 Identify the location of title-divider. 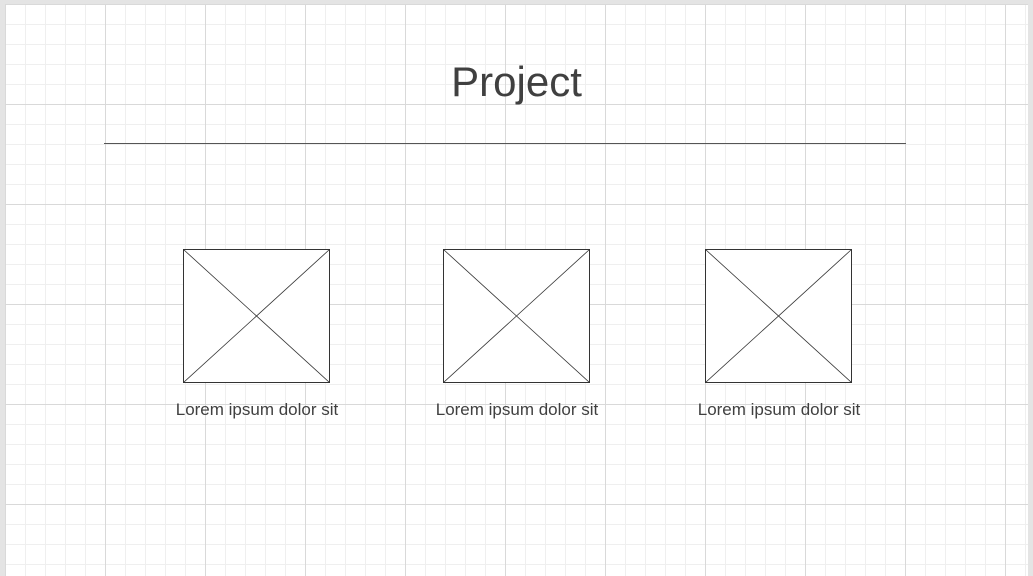
(505, 143).